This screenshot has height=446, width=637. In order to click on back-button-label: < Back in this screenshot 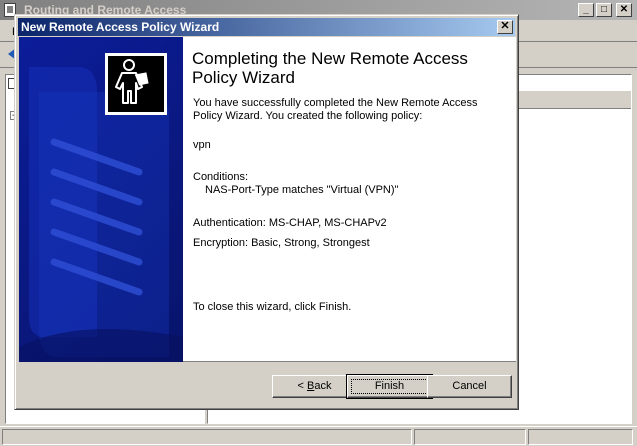, I will do `click(314, 386)`.